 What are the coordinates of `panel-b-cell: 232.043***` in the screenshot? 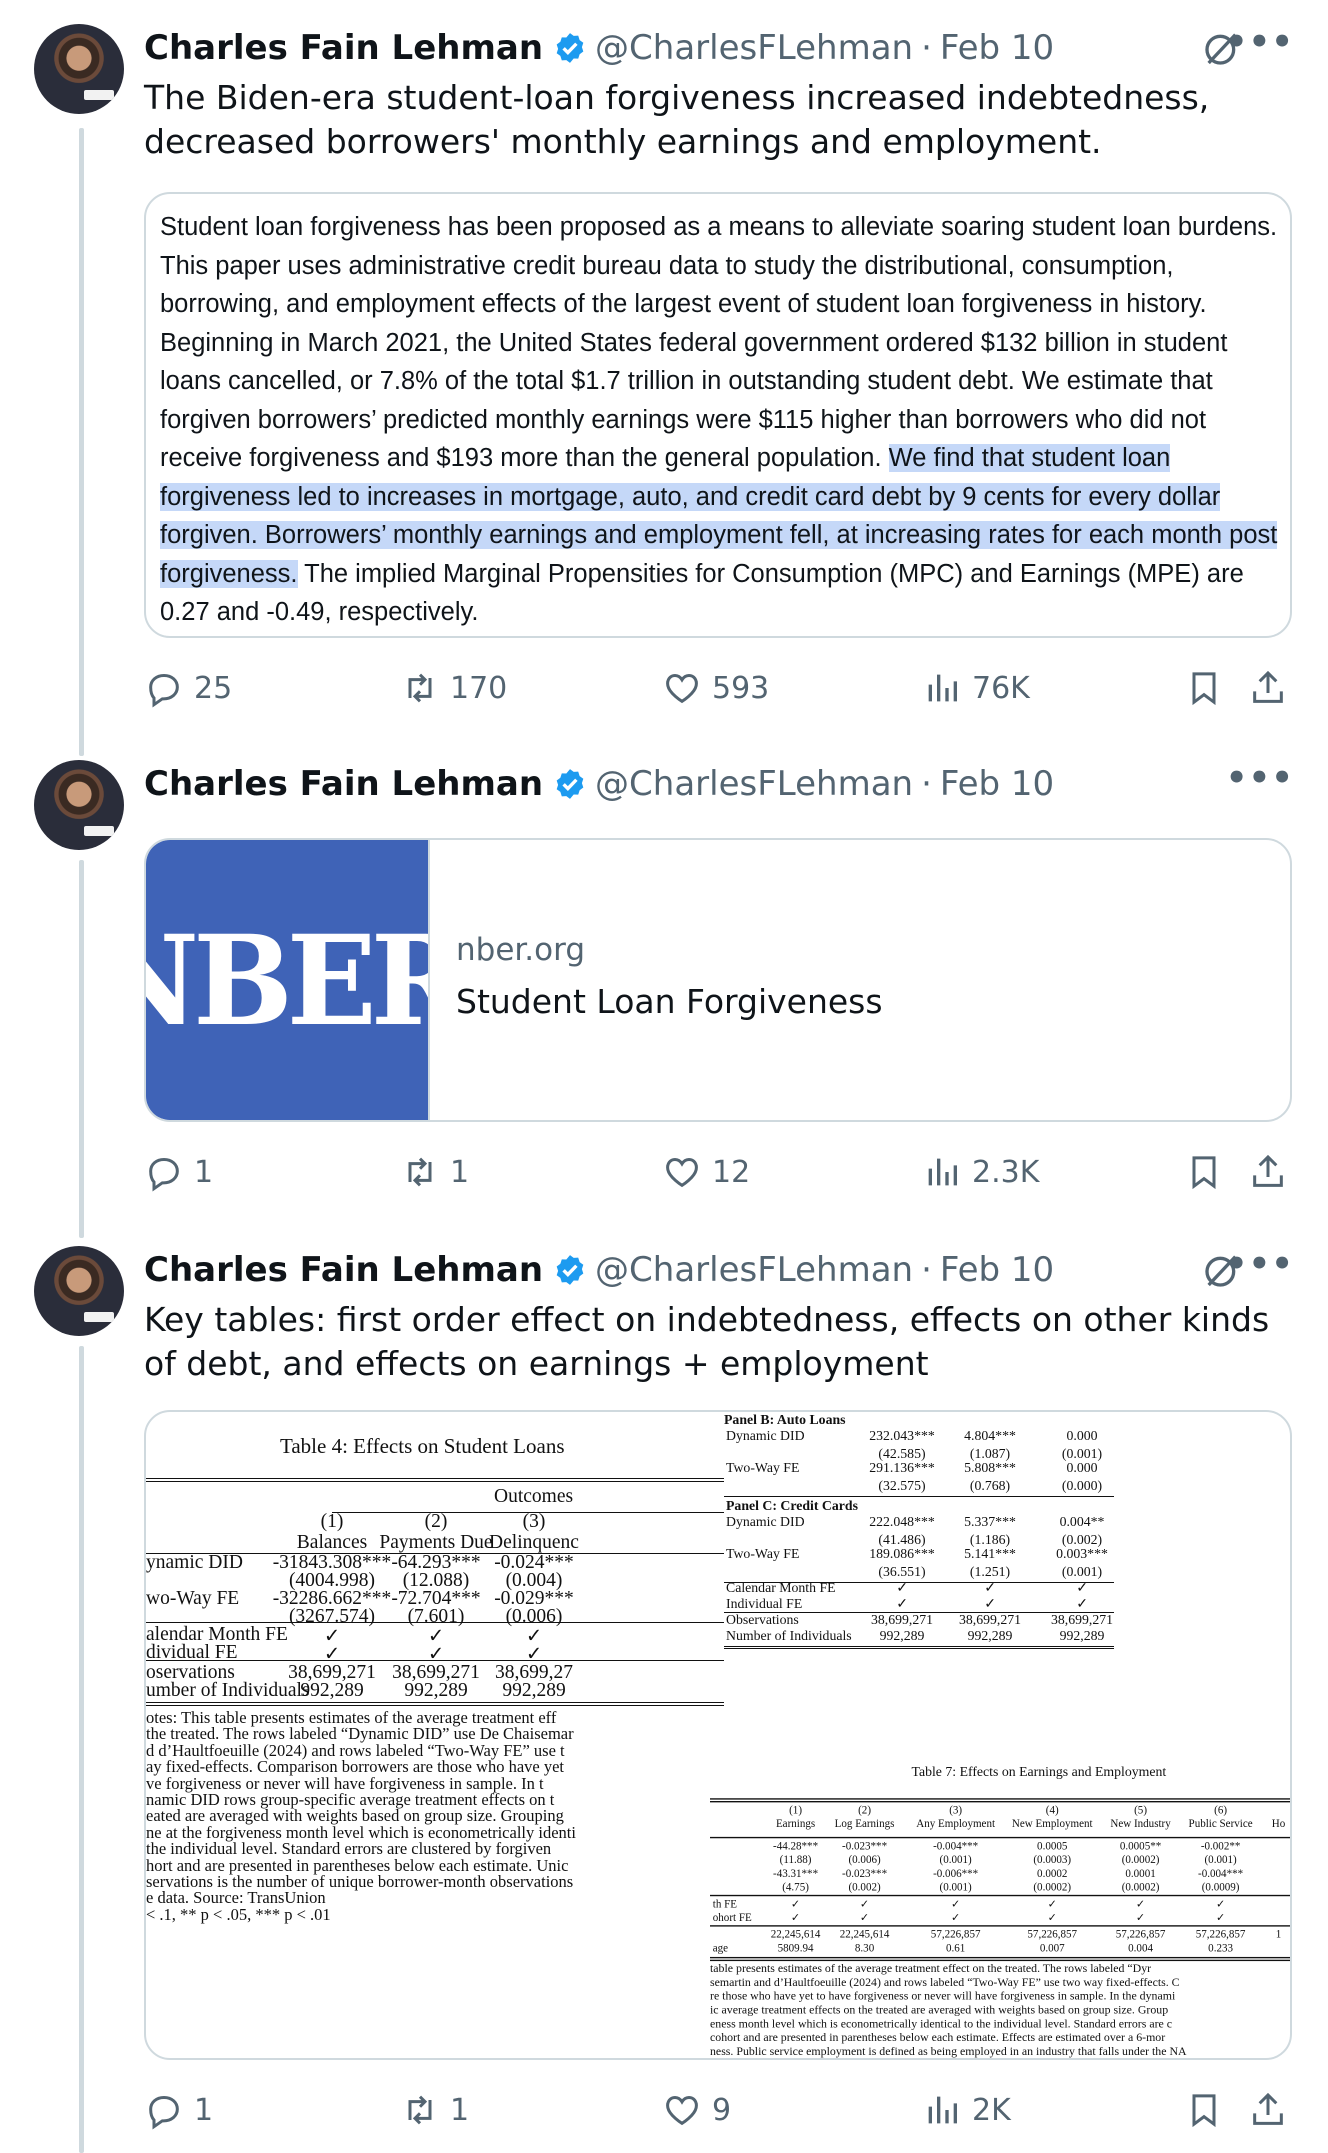 It's located at (902, 1435).